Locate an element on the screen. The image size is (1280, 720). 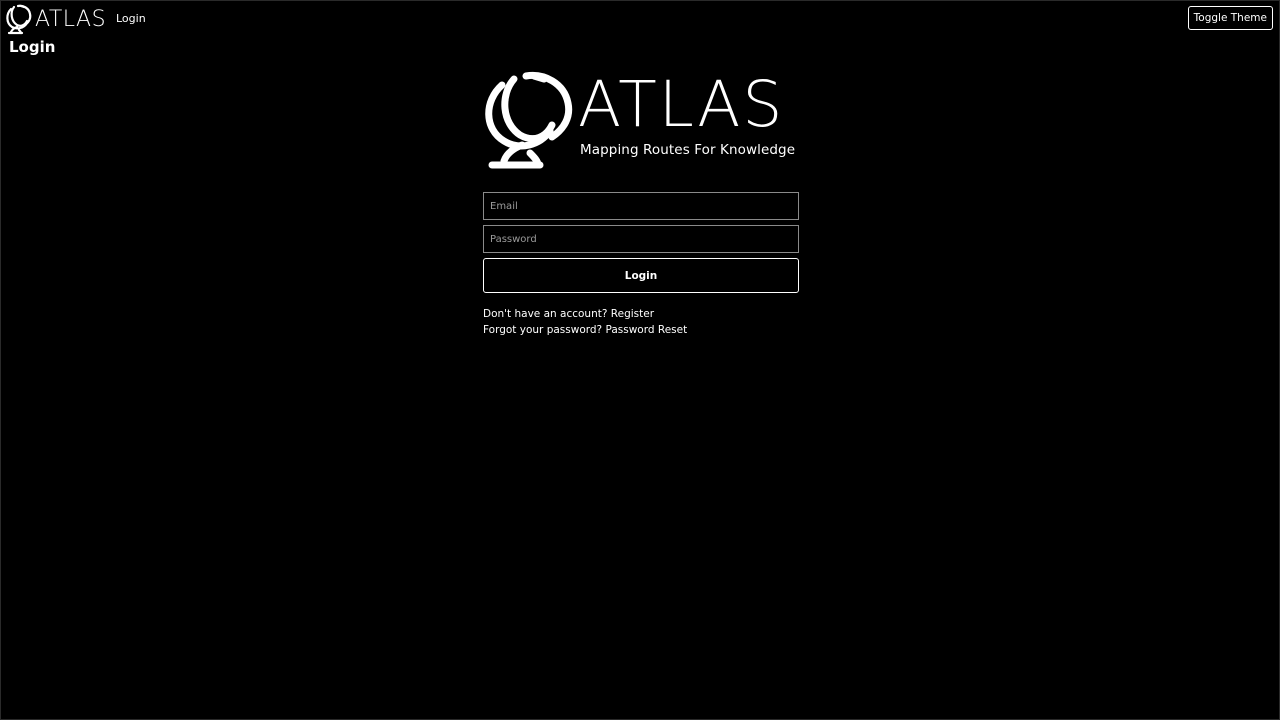
hero-logo: ATLAS Mapping Routes For Knowledge is located at coordinates (642, 122).